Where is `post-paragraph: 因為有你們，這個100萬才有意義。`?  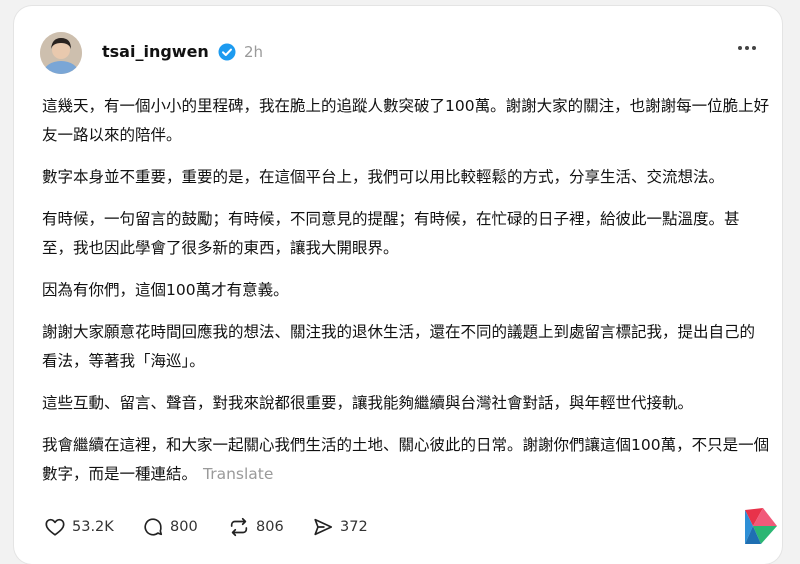
post-paragraph: 因為有你們，這個100萬才有意義。 is located at coordinates (165, 290).